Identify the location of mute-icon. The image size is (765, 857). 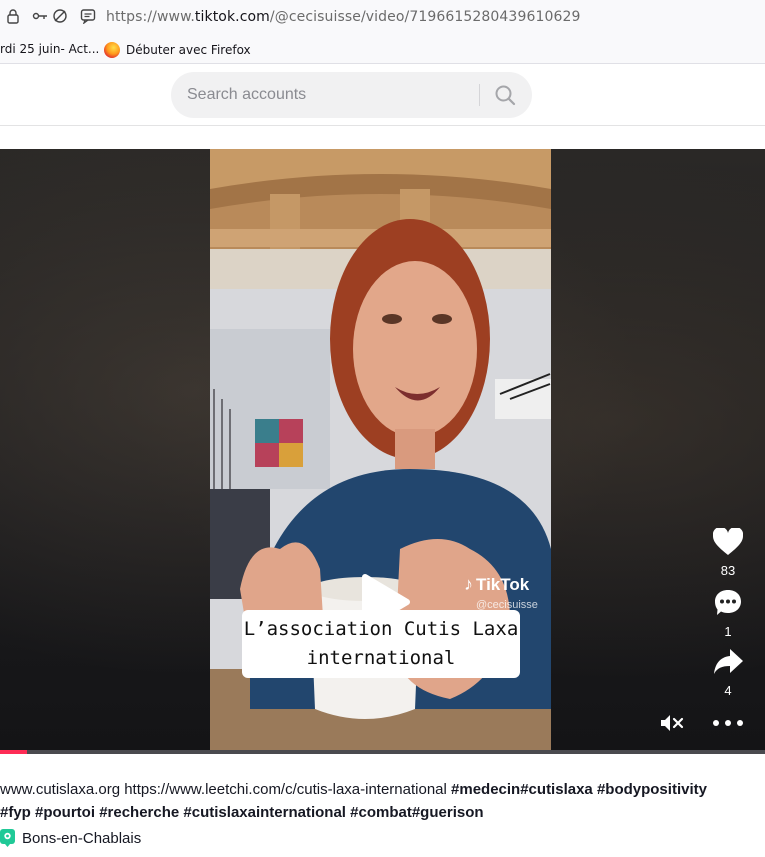
(672, 723).